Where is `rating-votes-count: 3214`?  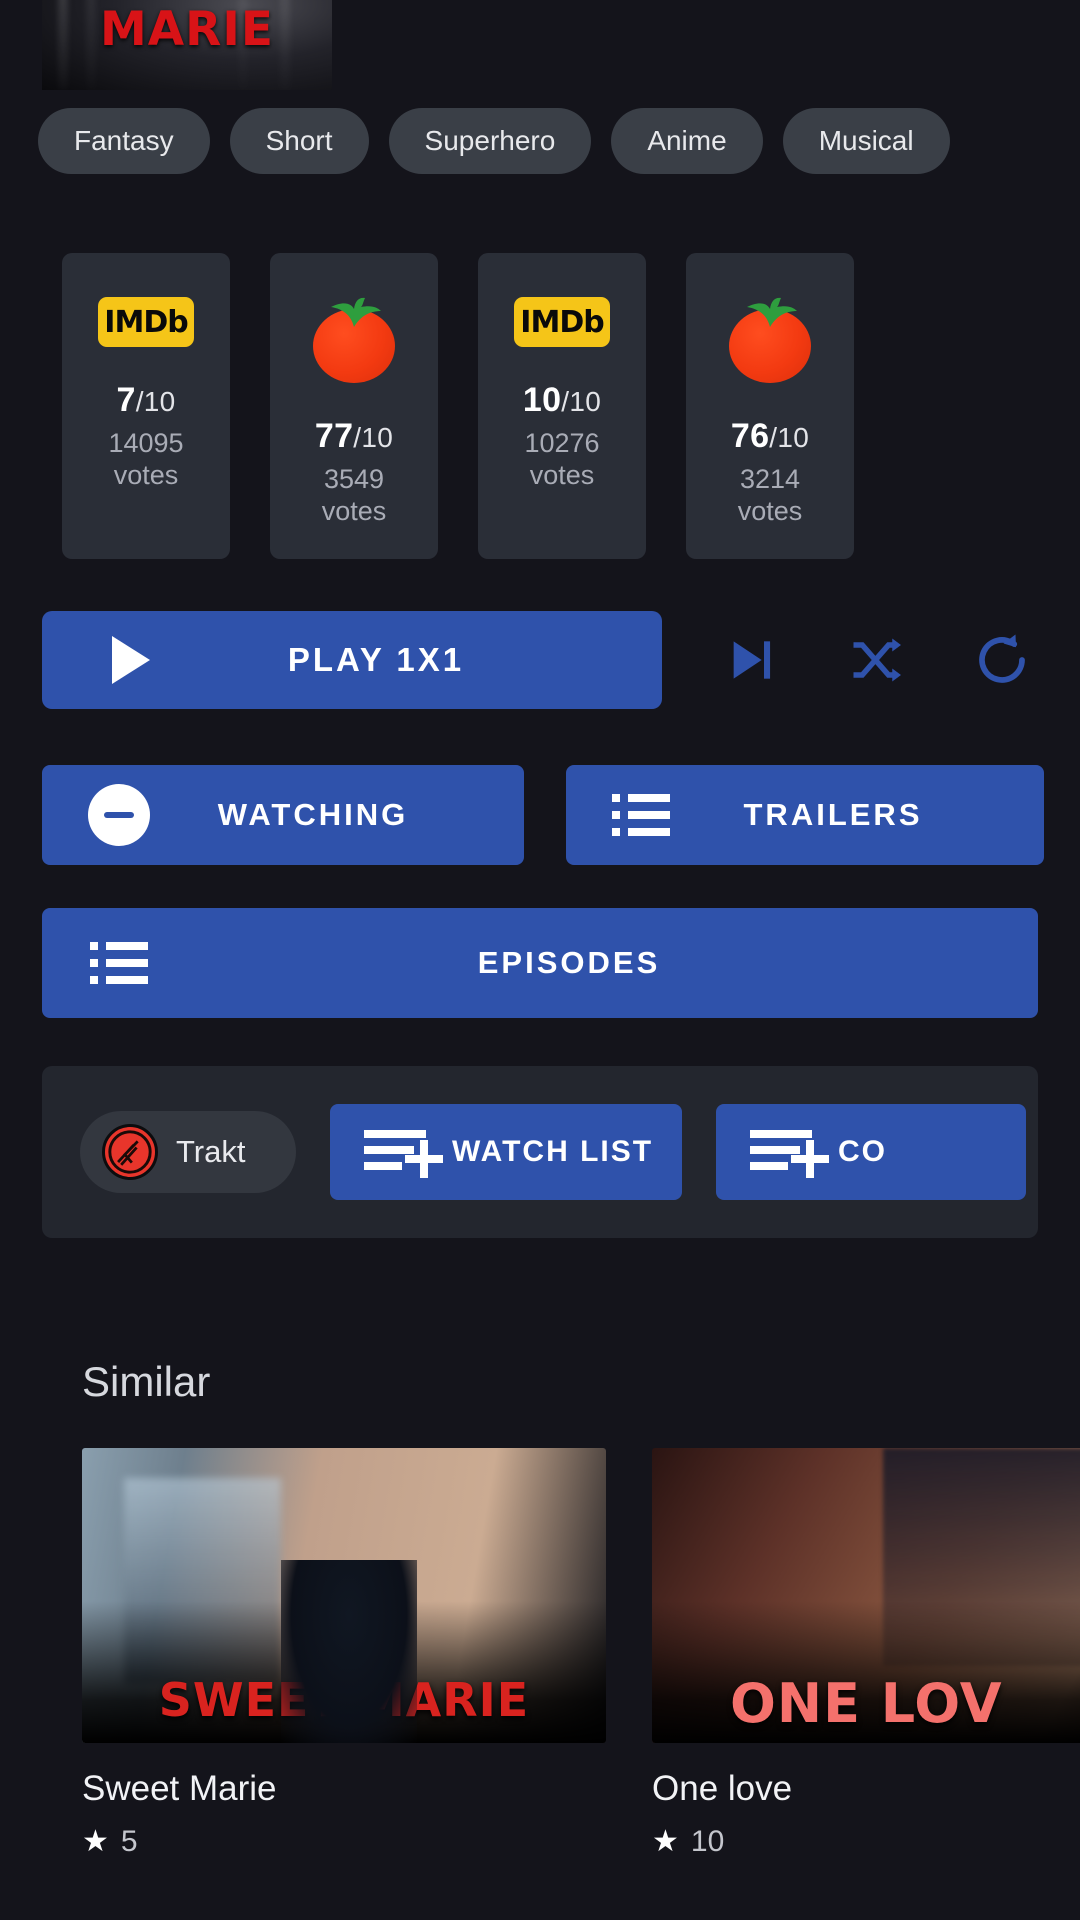 rating-votes-count: 3214 is located at coordinates (770, 479).